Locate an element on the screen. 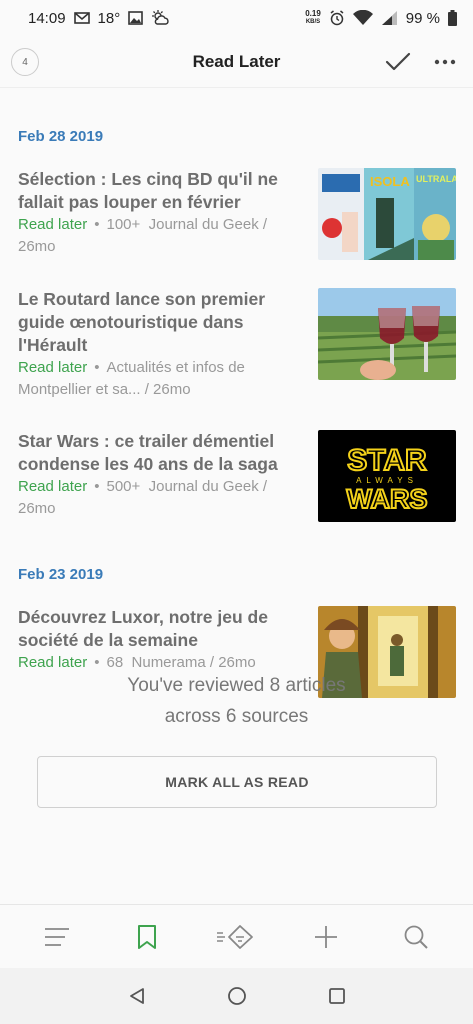 The width and height of the screenshot is (473, 1024). more-dots-icon is located at coordinates (445, 62).